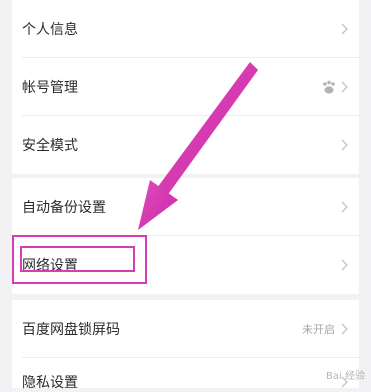 Image resolution: width=371 pixels, height=392 pixels. I want to click on settings-item-label: 百度网盘锁屏码, so click(71, 330).